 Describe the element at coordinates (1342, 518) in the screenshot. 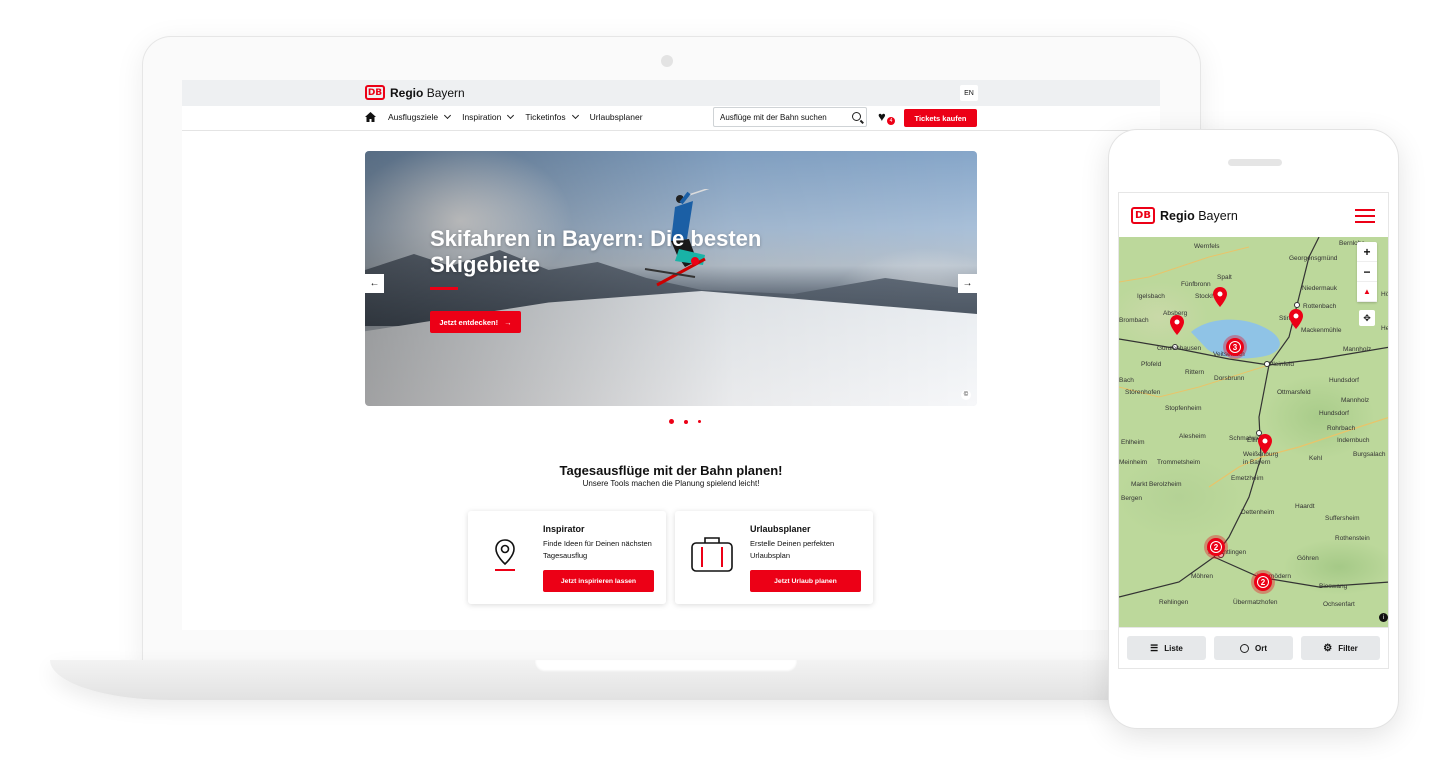

I see `map-label: Suffersheim` at that location.